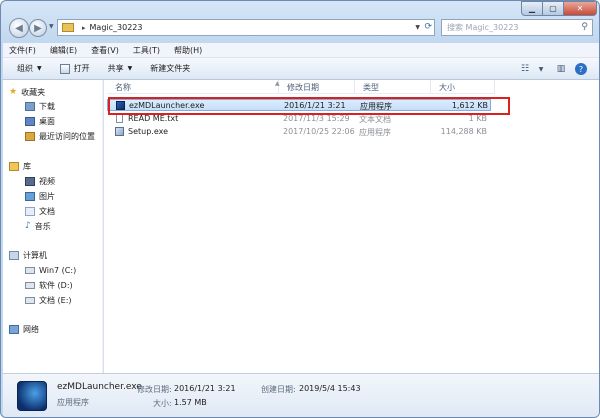  I want to click on file-size: 1 KB, so click(477, 118).